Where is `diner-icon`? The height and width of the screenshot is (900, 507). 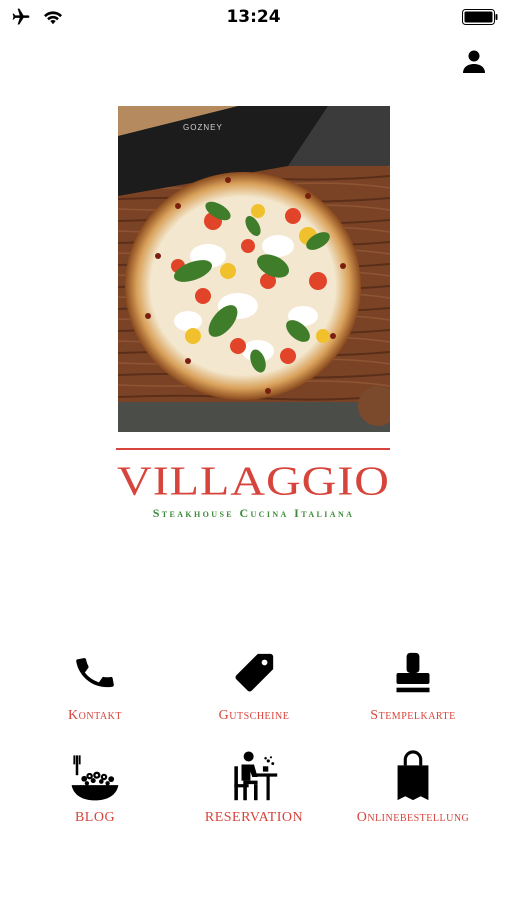
diner-icon is located at coordinates (256, 776).